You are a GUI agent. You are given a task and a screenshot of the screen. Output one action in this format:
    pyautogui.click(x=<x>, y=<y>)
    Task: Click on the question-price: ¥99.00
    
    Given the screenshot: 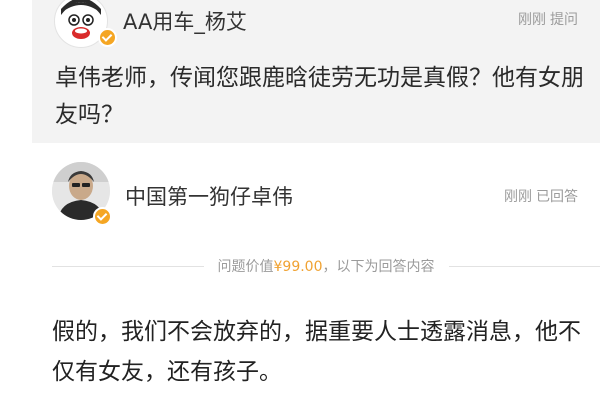 What is the action you would take?
    pyautogui.click(x=298, y=267)
    